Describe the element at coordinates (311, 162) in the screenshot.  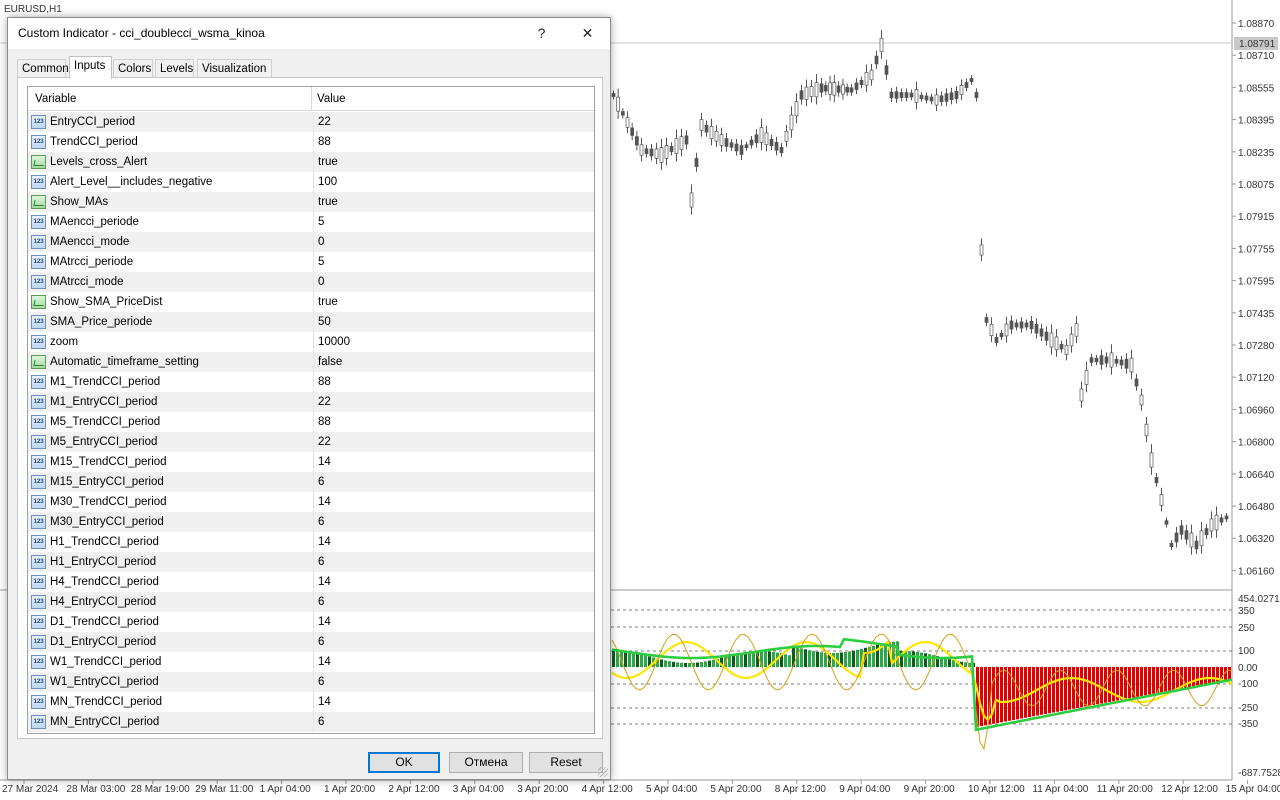
I see `input-row: Levels_cross_Alert true` at that location.